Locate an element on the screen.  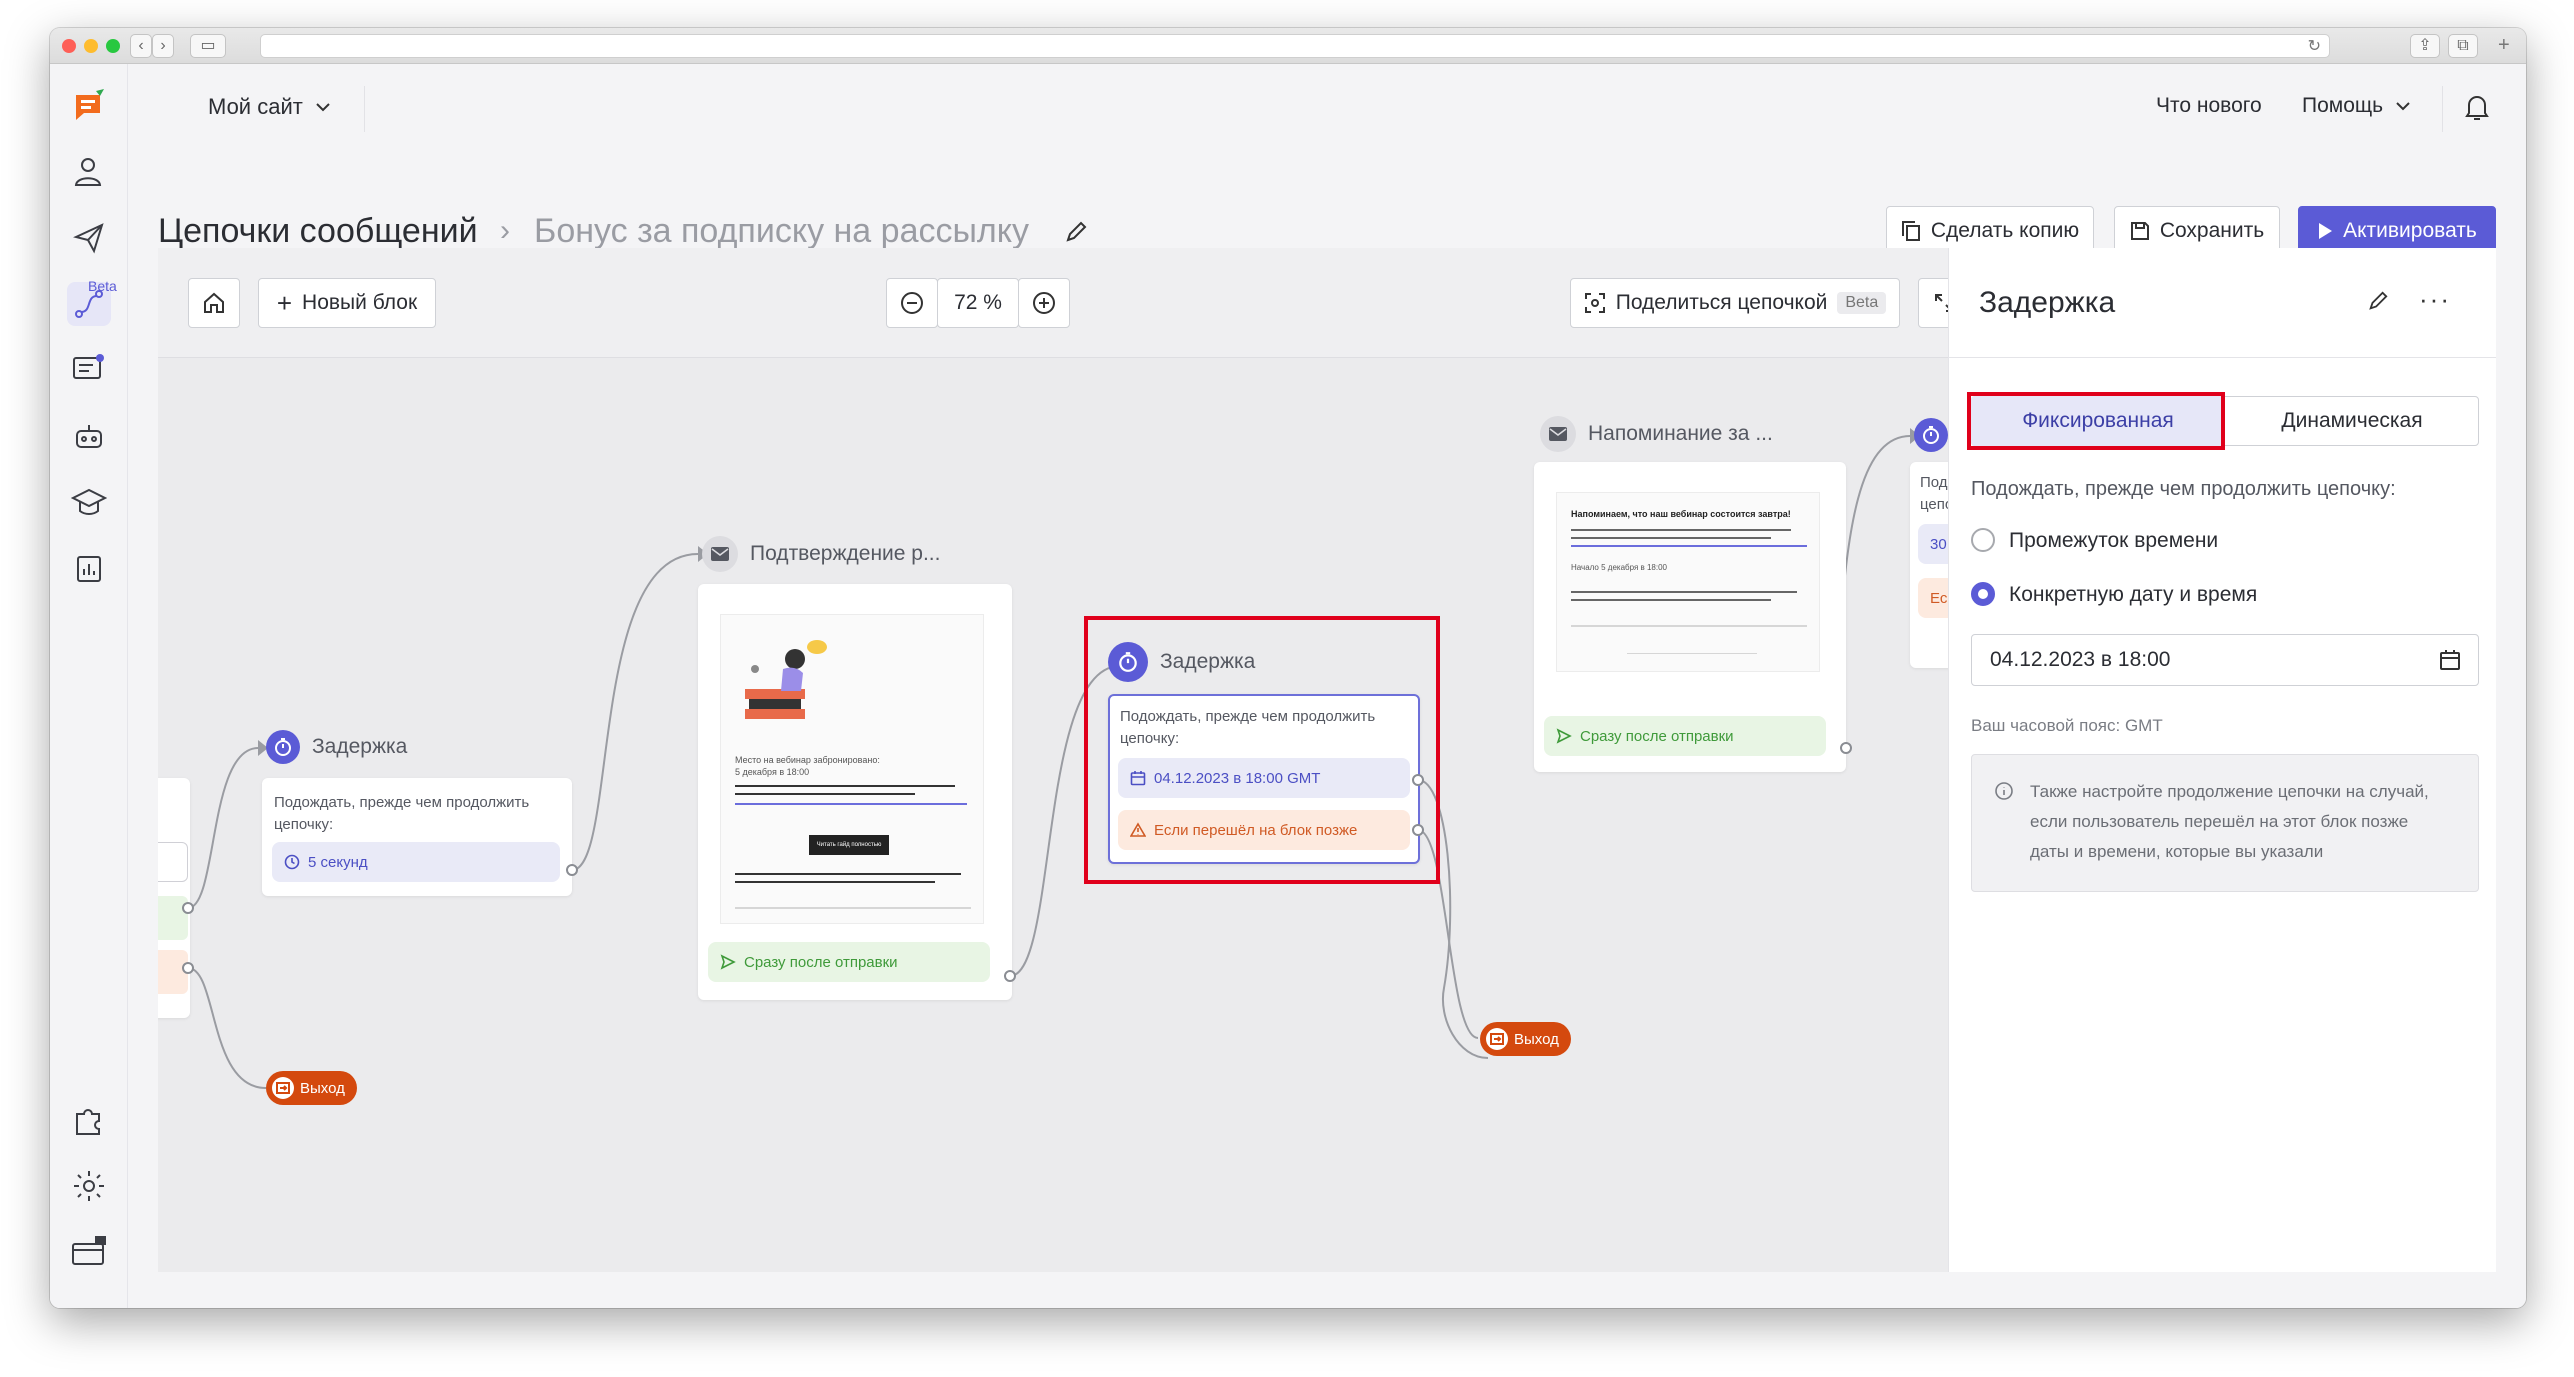
exit-node-2-label: Выход is located at coordinates (1536, 1039).